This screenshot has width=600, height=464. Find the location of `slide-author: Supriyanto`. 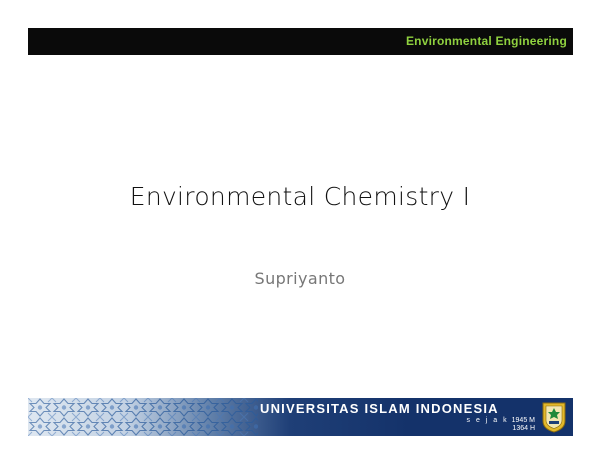

slide-author: Supriyanto is located at coordinates (300, 278).